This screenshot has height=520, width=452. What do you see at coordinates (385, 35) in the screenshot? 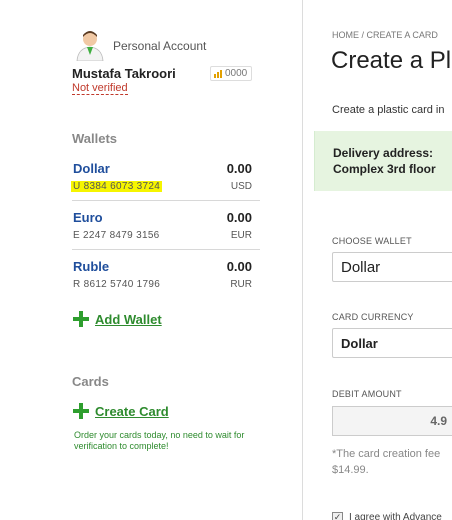
I see `breadcrumb: HOME / CREATE A CARD` at bounding box center [385, 35].